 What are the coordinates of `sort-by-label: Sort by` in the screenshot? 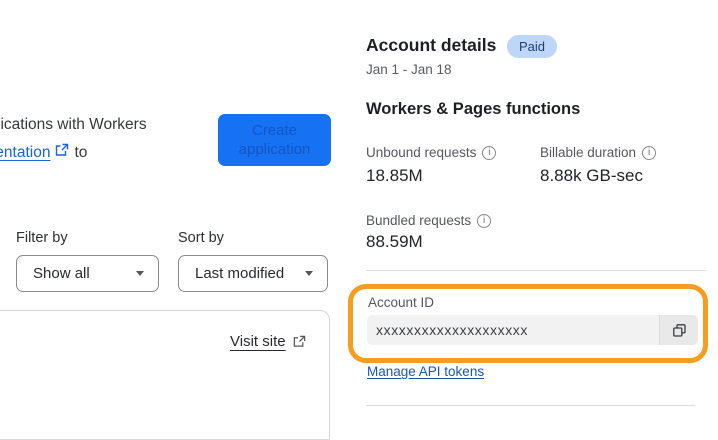 It's located at (201, 238).